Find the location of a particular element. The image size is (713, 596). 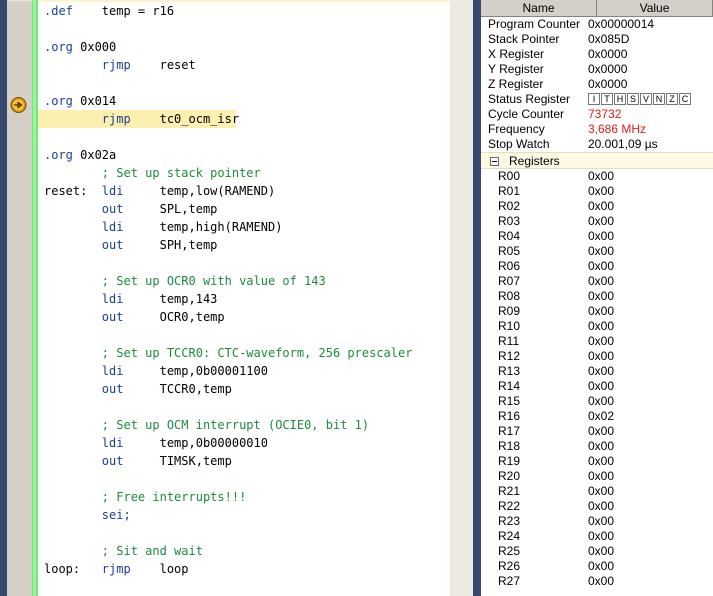

register-row: R23 0x00 is located at coordinates (597, 521).